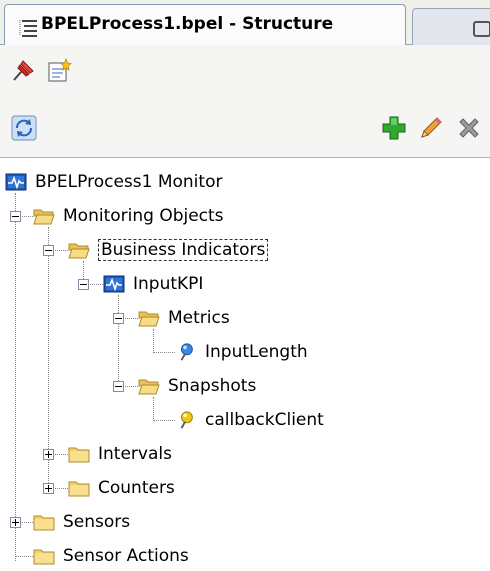 Image resolution: width=490 pixels, height=571 pixels. I want to click on tree-item-label: InputKPI, so click(168, 284).